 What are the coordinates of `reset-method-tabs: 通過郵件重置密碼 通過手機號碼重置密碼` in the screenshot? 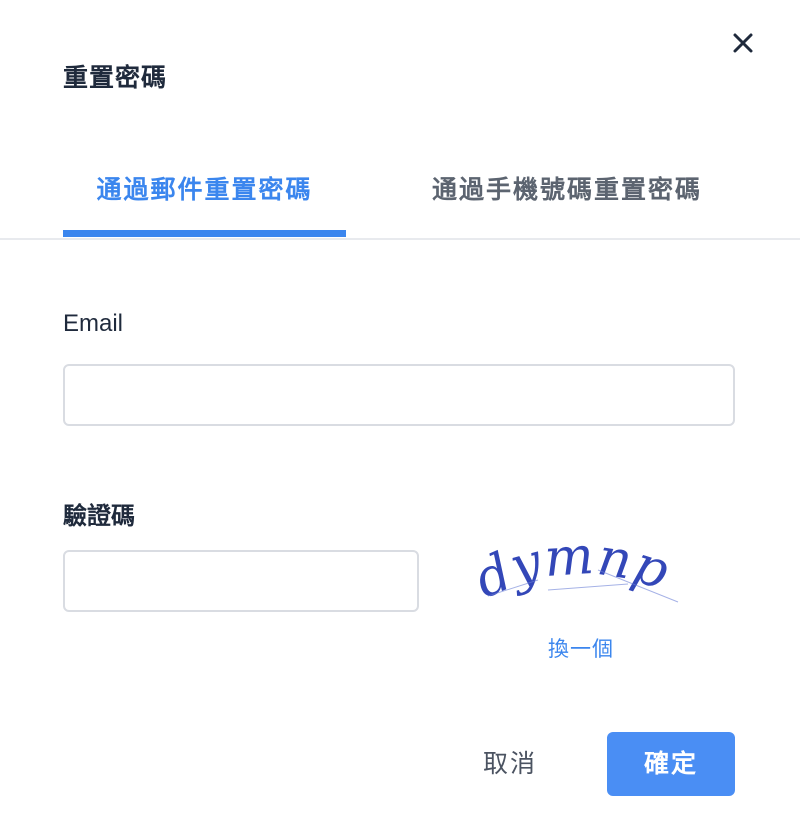 It's located at (400, 200).